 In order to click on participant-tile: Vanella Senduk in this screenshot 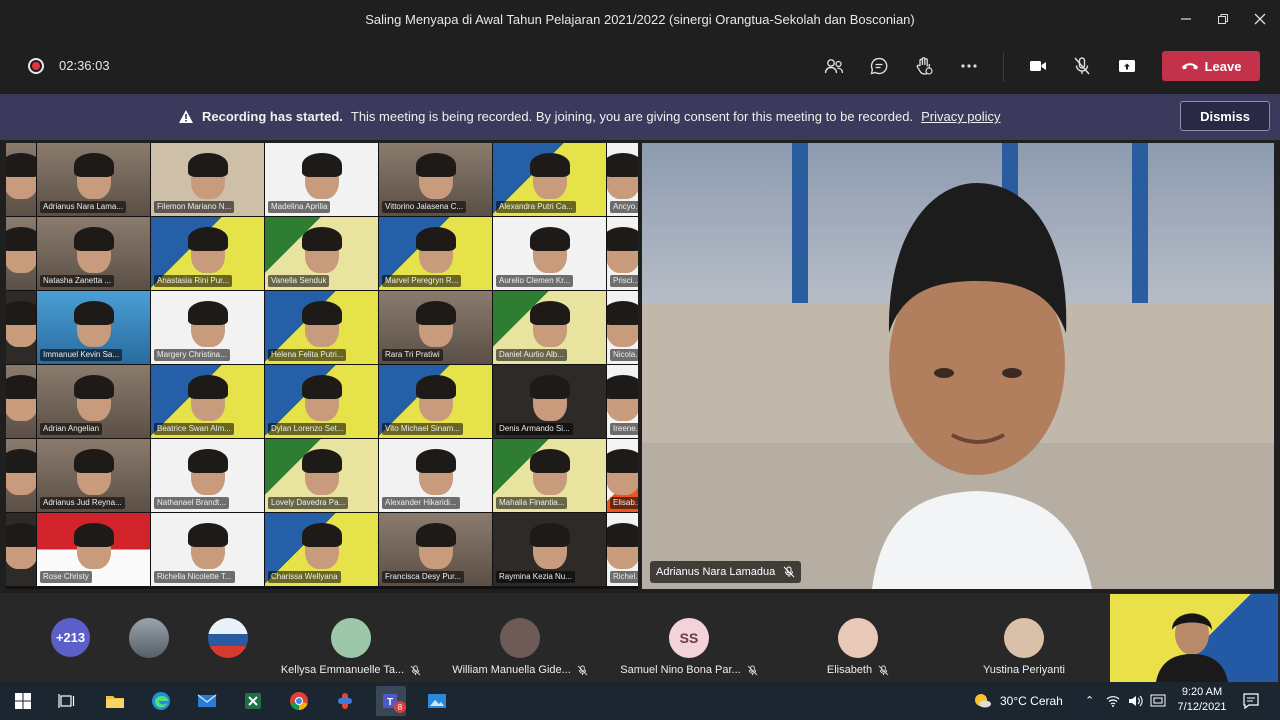, I will do `click(321, 253)`.